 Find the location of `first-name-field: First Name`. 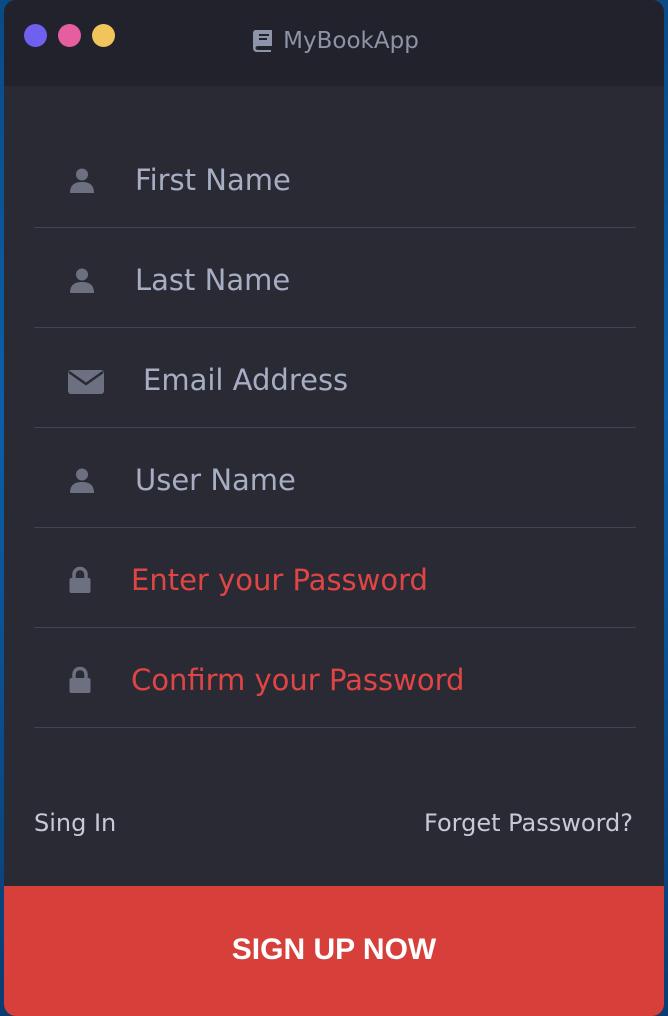

first-name-field: First Name is located at coordinates (335, 178).